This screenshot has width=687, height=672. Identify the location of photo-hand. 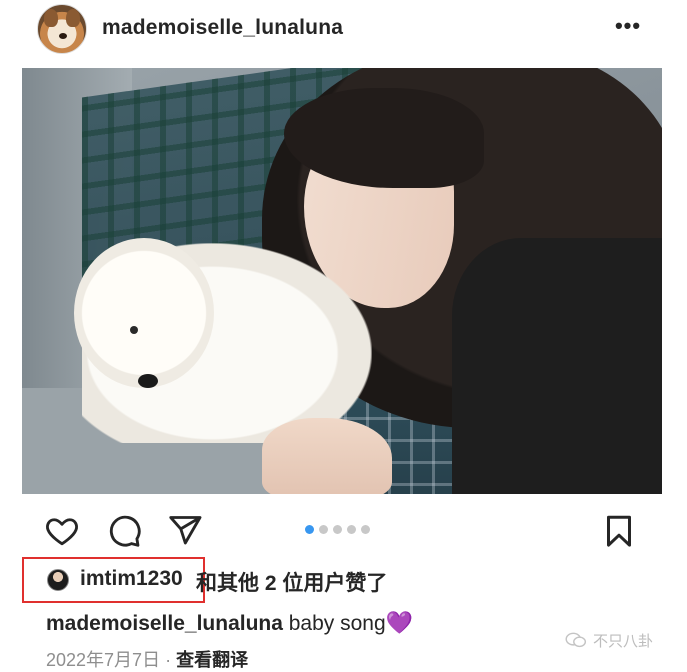
(327, 456).